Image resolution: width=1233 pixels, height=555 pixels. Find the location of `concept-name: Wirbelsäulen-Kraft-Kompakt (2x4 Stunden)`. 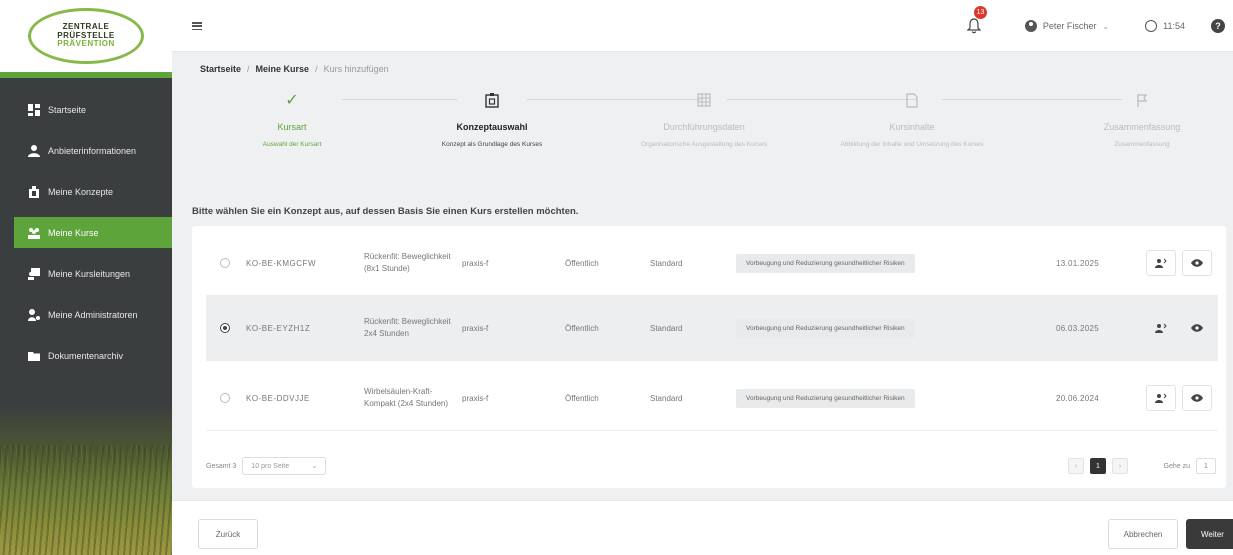

concept-name: Wirbelsäulen-Kraft-Kompakt (2x4 Stunden) is located at coordinates (406, 397).